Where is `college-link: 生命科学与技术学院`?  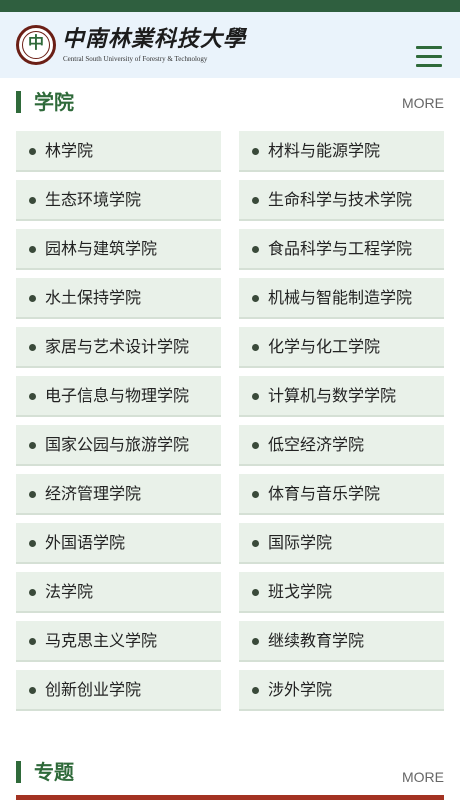 college-link: 生命科学与技术学院 is located at coordinates (341, 200).